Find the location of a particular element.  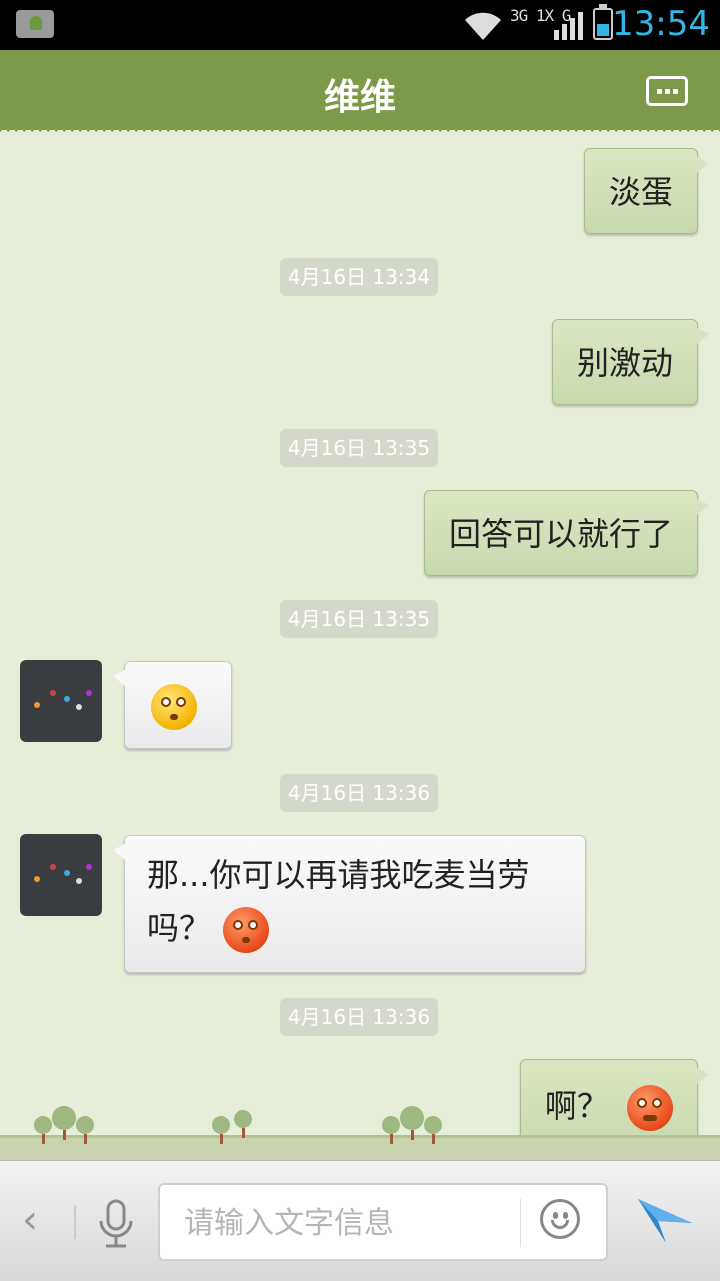

smiley-icon is located at coordinates (560, 1219).